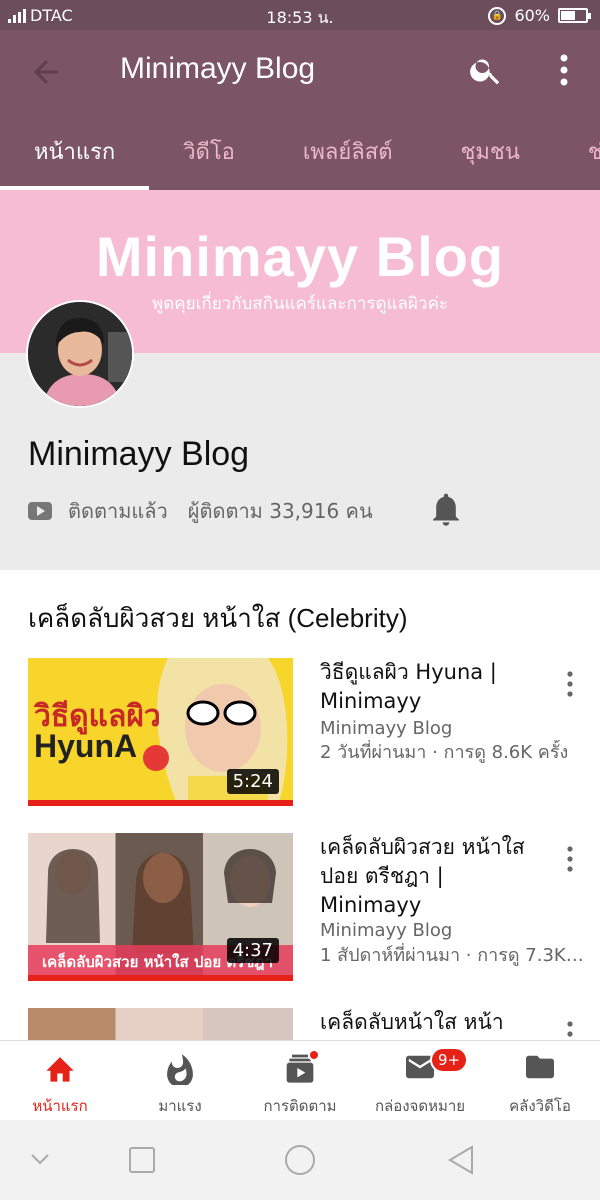 The width and height of the screenshot is (600, 1200). What do you see at coordinates (446, 510) in the screenshot?
I see `bell-icon` at bounding box center [446, 510].